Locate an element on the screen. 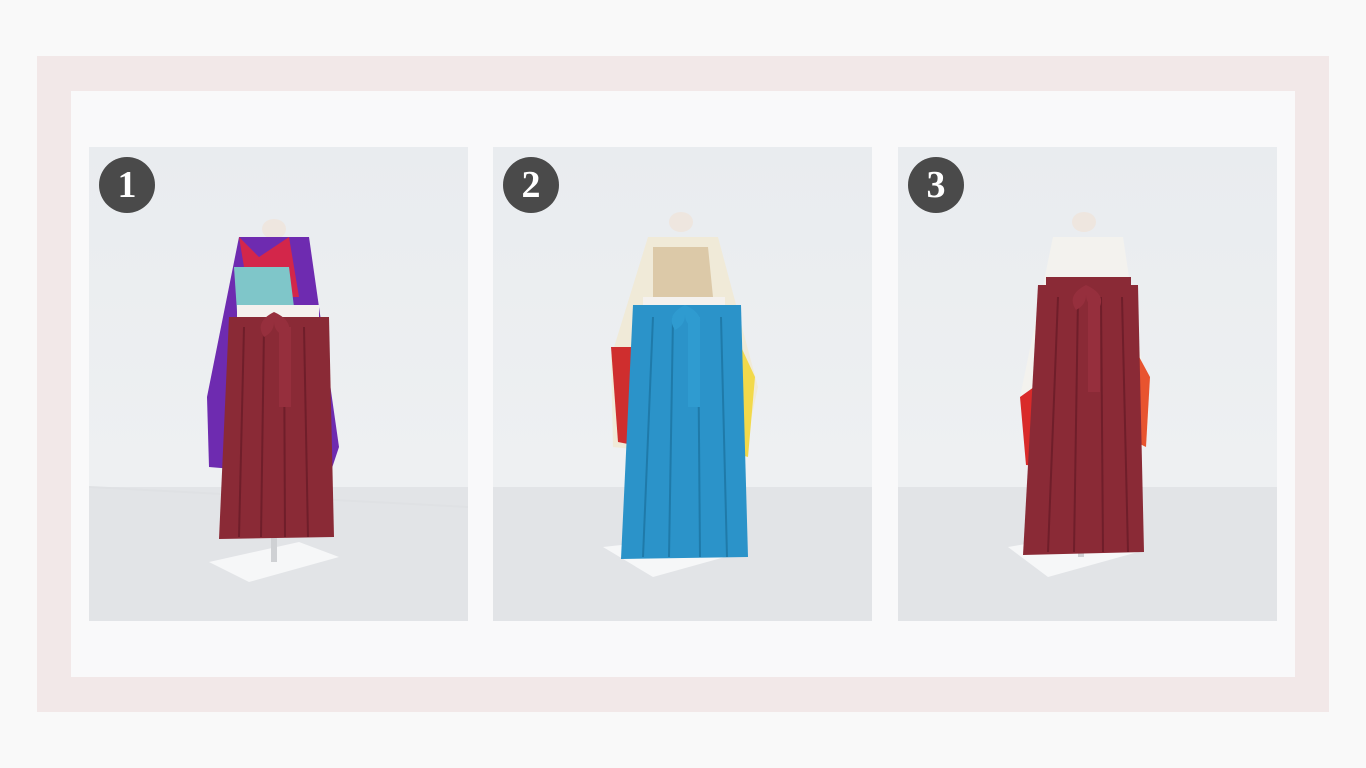 The height and width of the screenshot is (768, 1366). outfit-number-badge-3: 3 is located at coordinates (936, 185).